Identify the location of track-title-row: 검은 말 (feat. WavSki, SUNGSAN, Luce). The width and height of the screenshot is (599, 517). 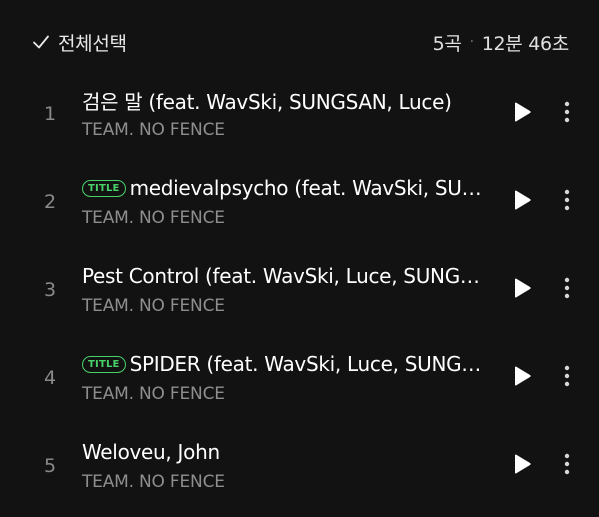
(284, 100).